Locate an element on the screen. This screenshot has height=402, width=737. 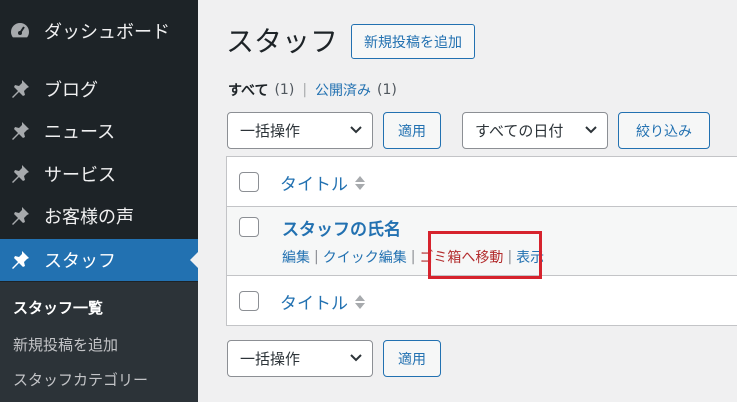
page-title: スタッフ is located at coordinates (282, 41).